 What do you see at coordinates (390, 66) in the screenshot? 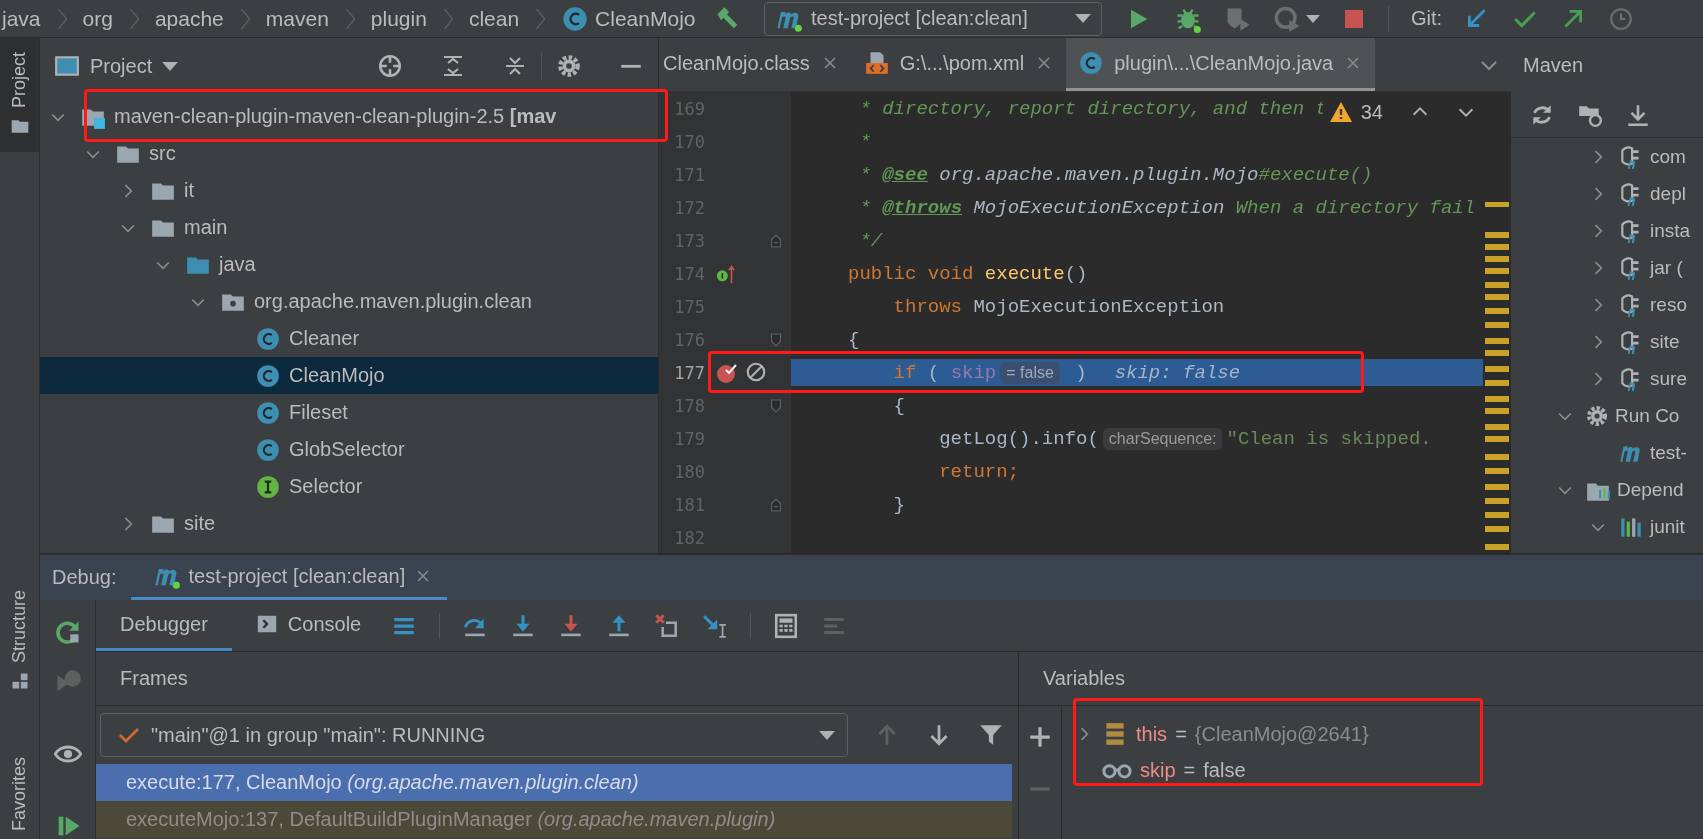
I see `locate-icon` at bounding box center [390, 66].